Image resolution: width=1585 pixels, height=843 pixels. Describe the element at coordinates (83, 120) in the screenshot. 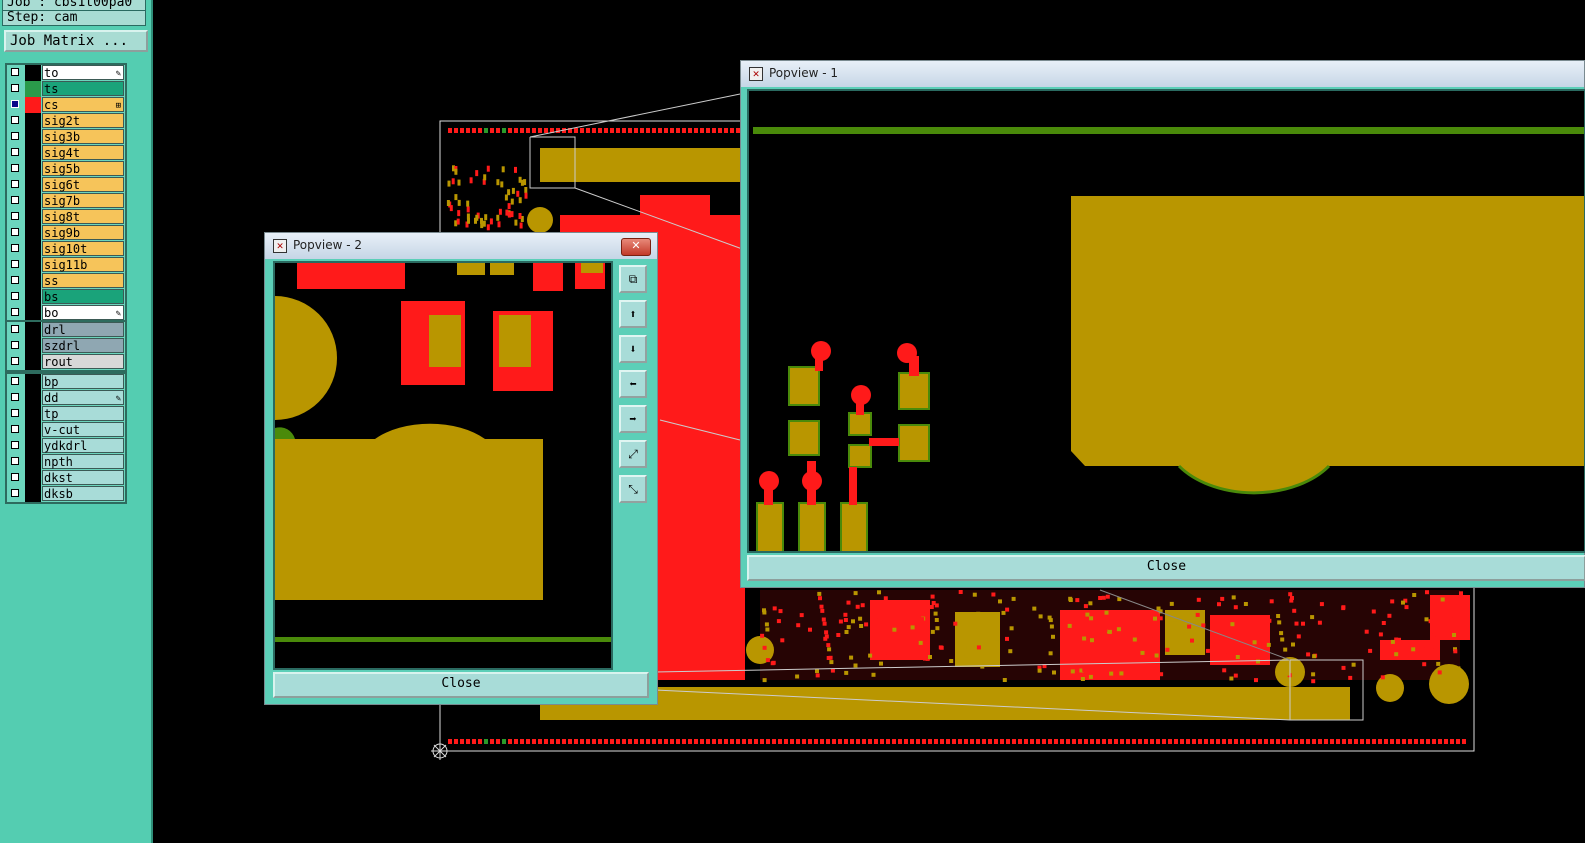

I see `layer-name: sig2t` at that location.